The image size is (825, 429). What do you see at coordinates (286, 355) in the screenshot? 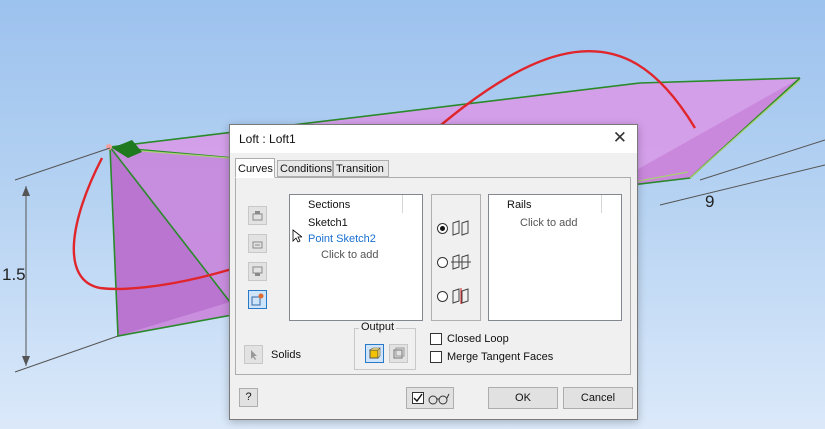
I see `solids-label: Solids` at bounding box center [286, 355].